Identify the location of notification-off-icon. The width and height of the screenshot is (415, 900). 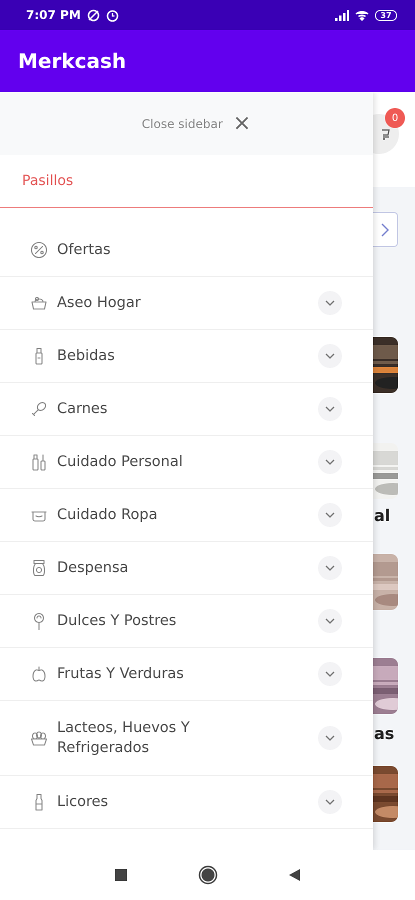
(93, 15).